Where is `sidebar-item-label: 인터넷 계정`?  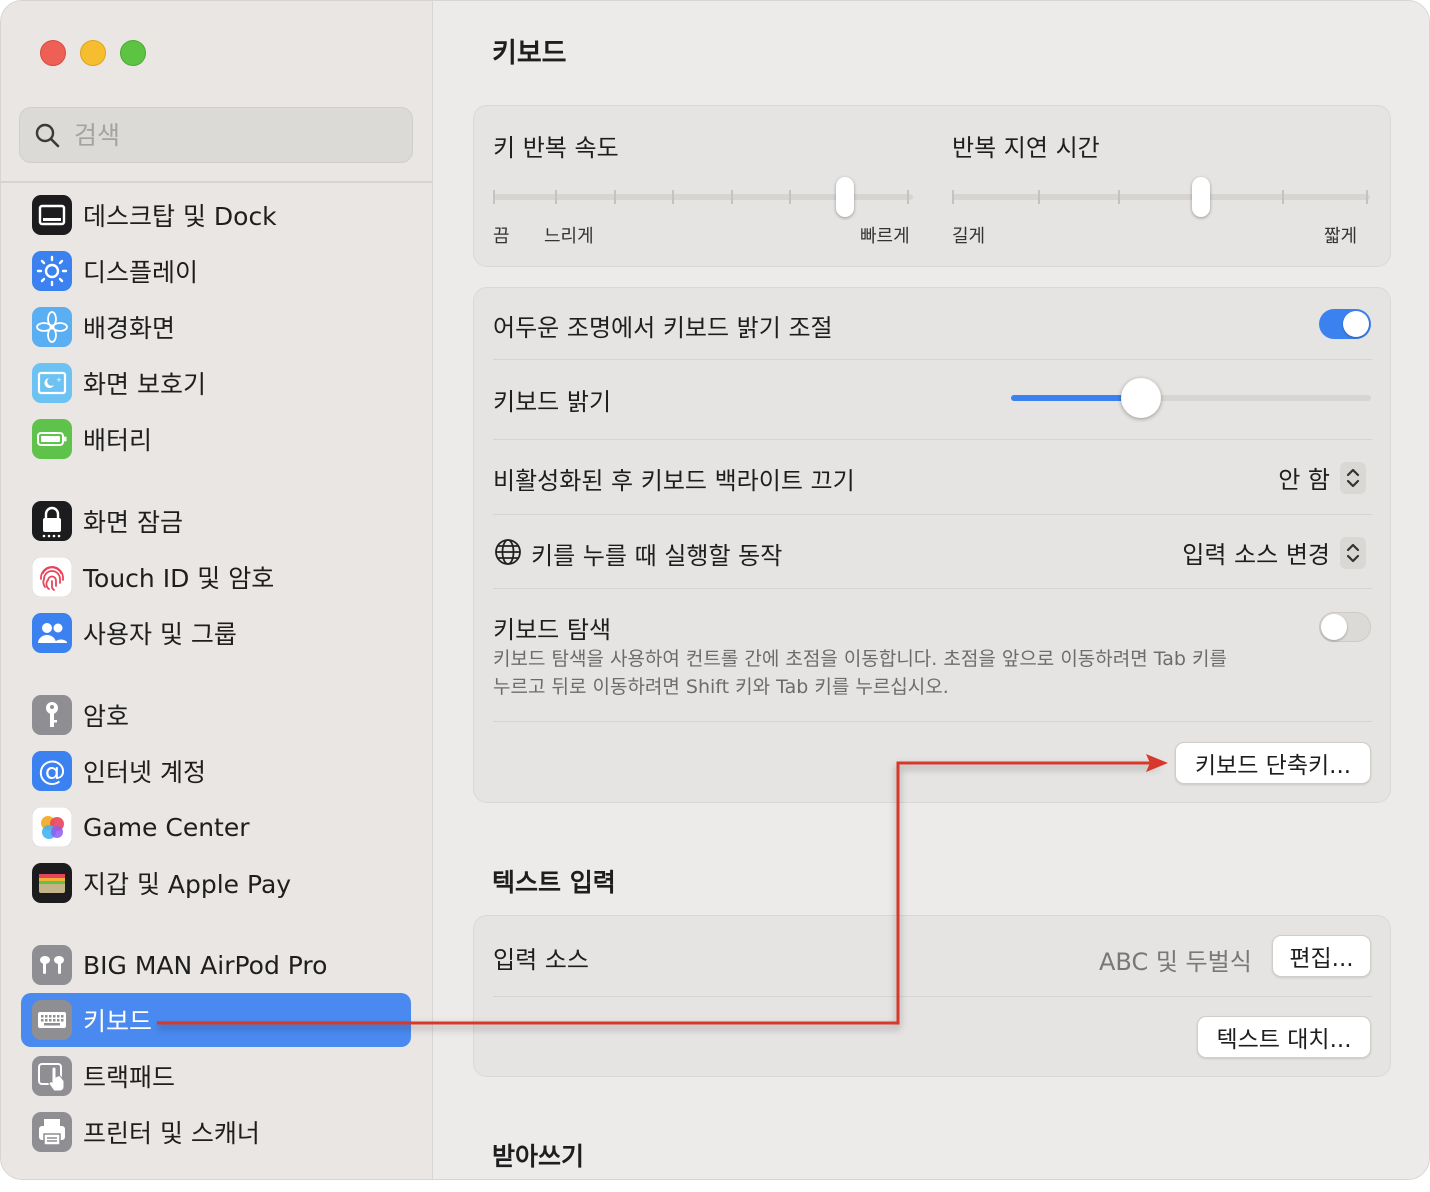
sidebar-item-label: 인터넷 계정 is located at coordinates (144, 772).